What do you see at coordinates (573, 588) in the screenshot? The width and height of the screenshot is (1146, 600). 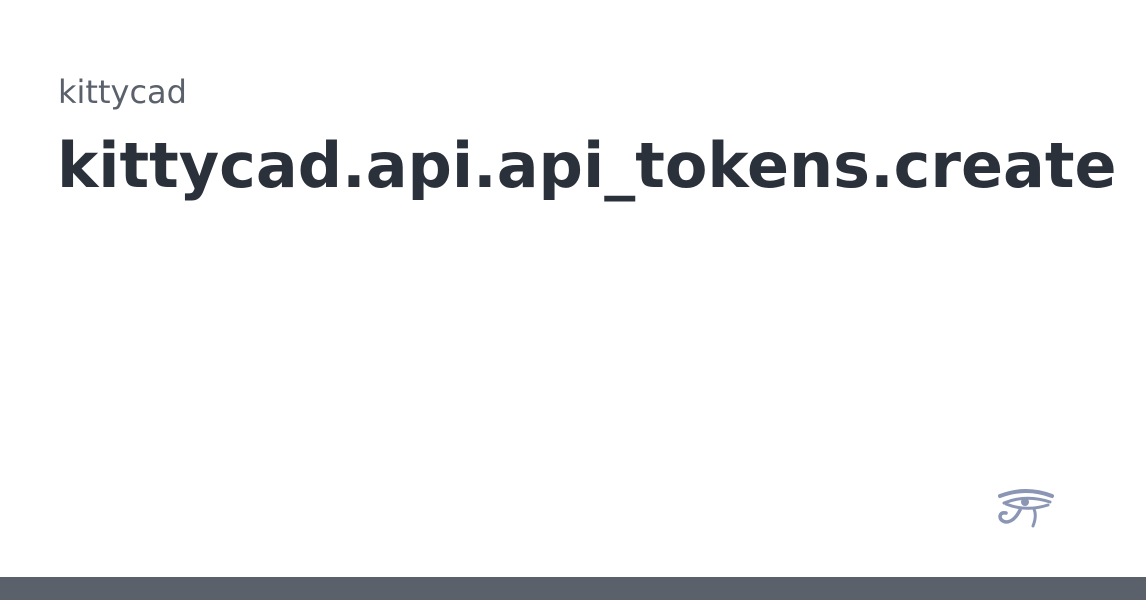 I see `footer-bar` at bounding box center [573, 588].